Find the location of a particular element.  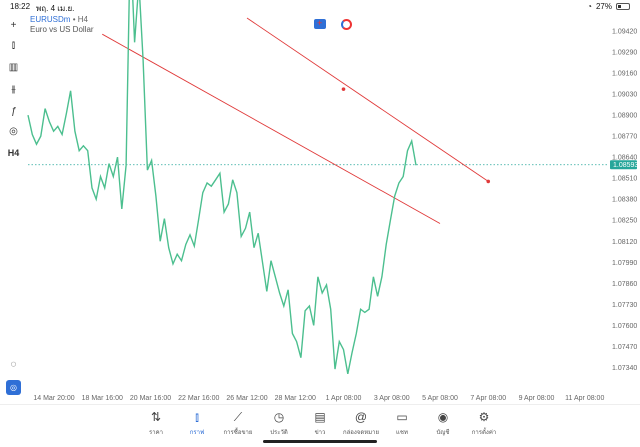

nav-trade: ⟋ การซื้อขาย is located at coordinates (238, 423).